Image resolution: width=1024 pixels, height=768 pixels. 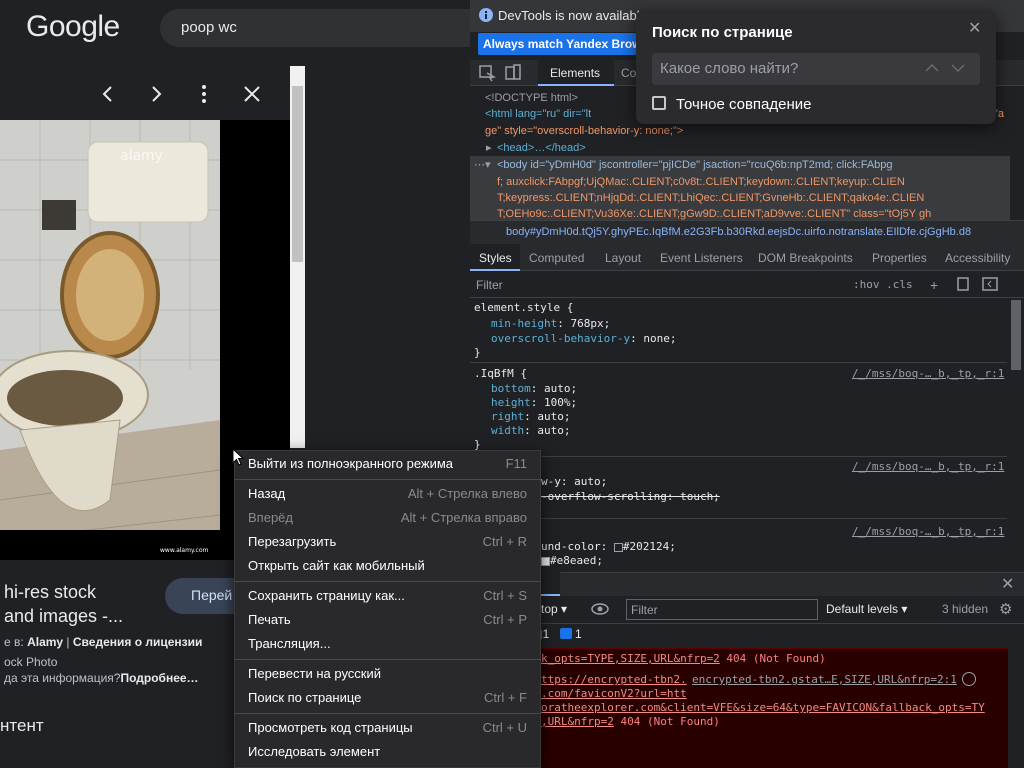 What do you see at coordinates (583, 338) in the screenshot?
I see `css-property: overscroll-behavior-y: none;` at bounding box center [583, 338].